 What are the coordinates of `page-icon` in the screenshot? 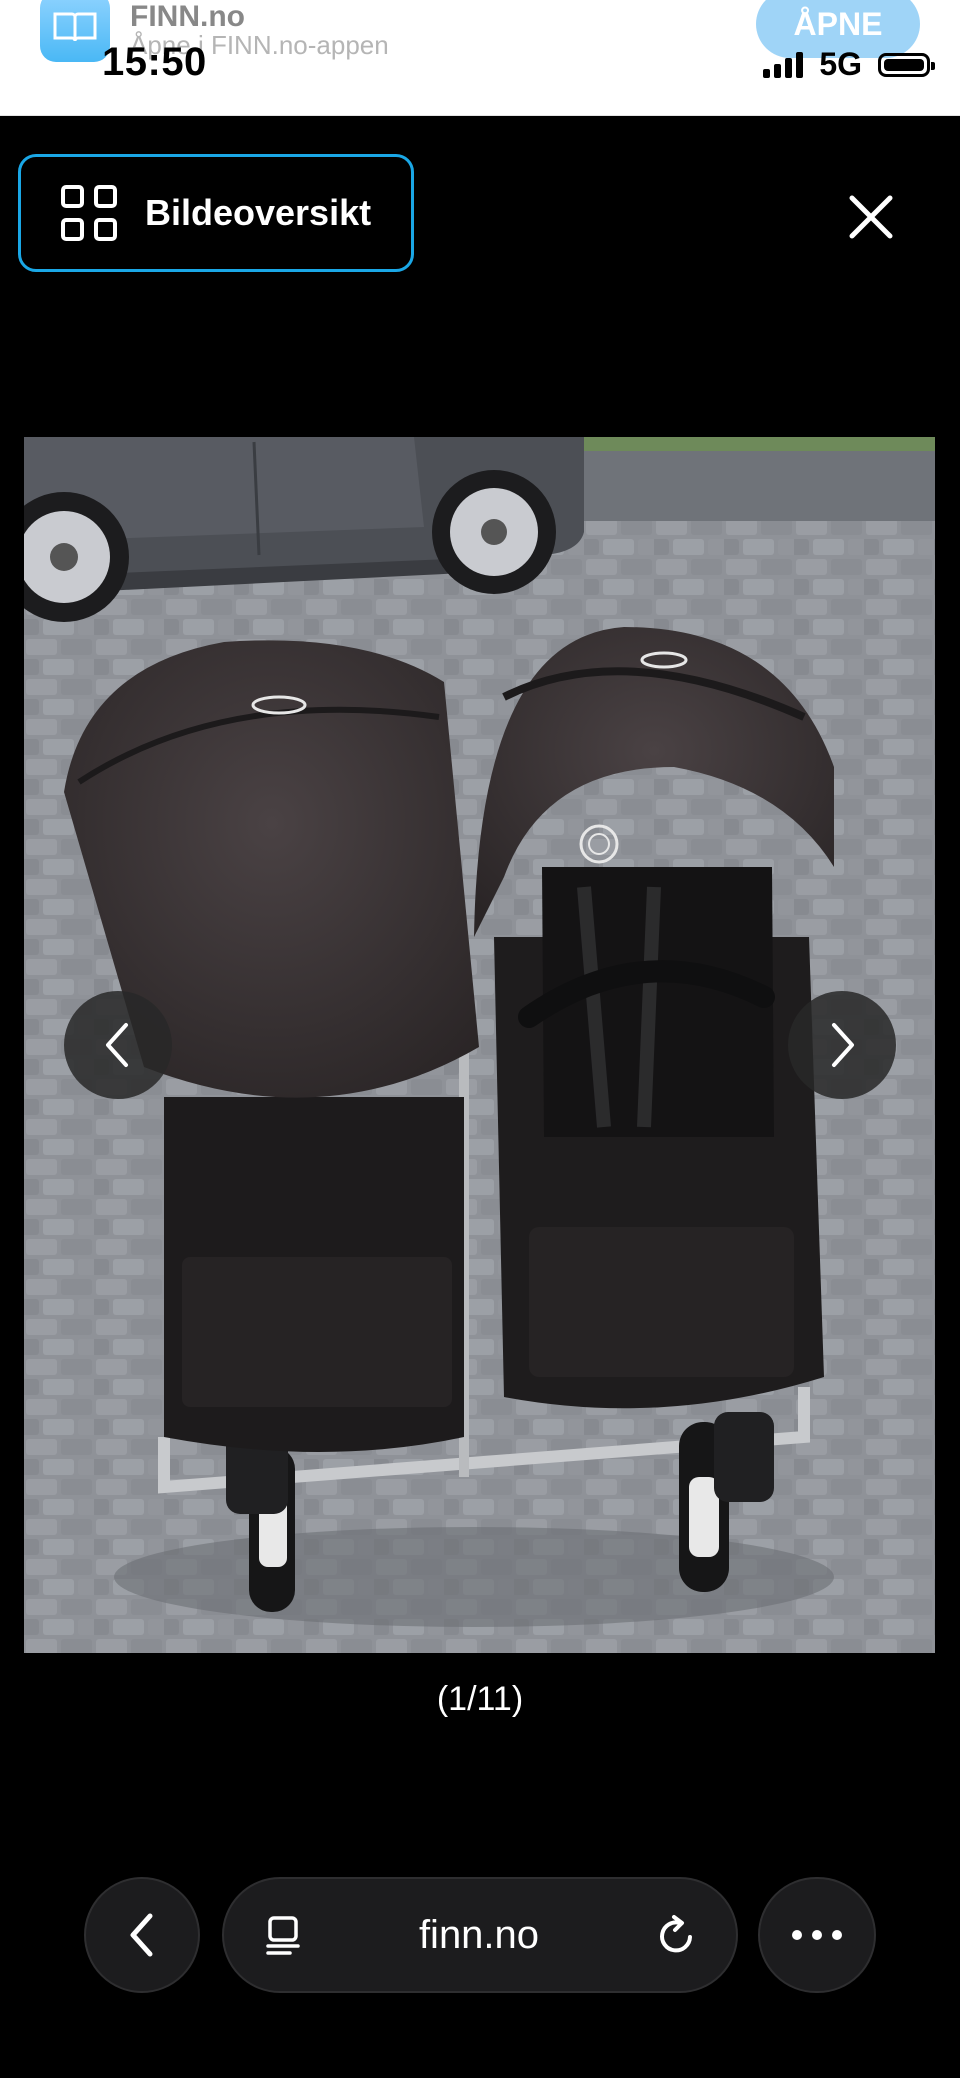 It's located at (283, 1935).